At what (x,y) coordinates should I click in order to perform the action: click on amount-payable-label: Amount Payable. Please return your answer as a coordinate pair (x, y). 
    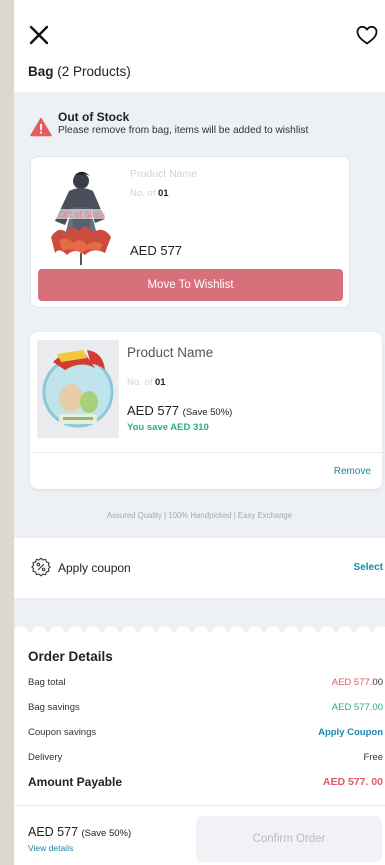
    Looking at the image, I should click on (75, 782).